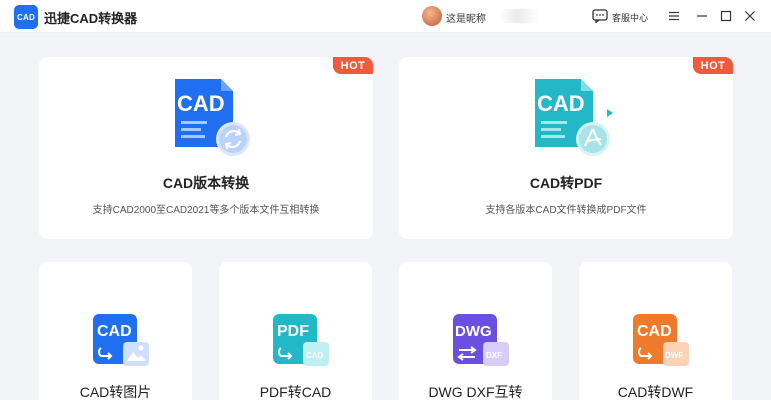  Describe the element at coordinates (432, 16) in the screenshot. I see `avatar` at that location.